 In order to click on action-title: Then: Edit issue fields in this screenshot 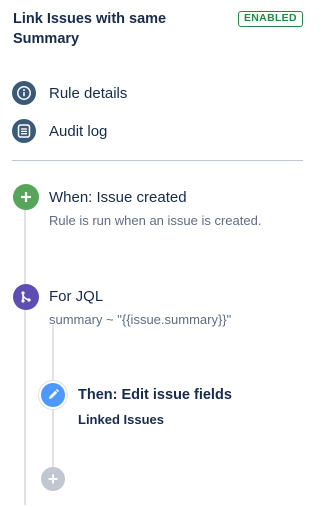, I will do `click(155, 395)`.